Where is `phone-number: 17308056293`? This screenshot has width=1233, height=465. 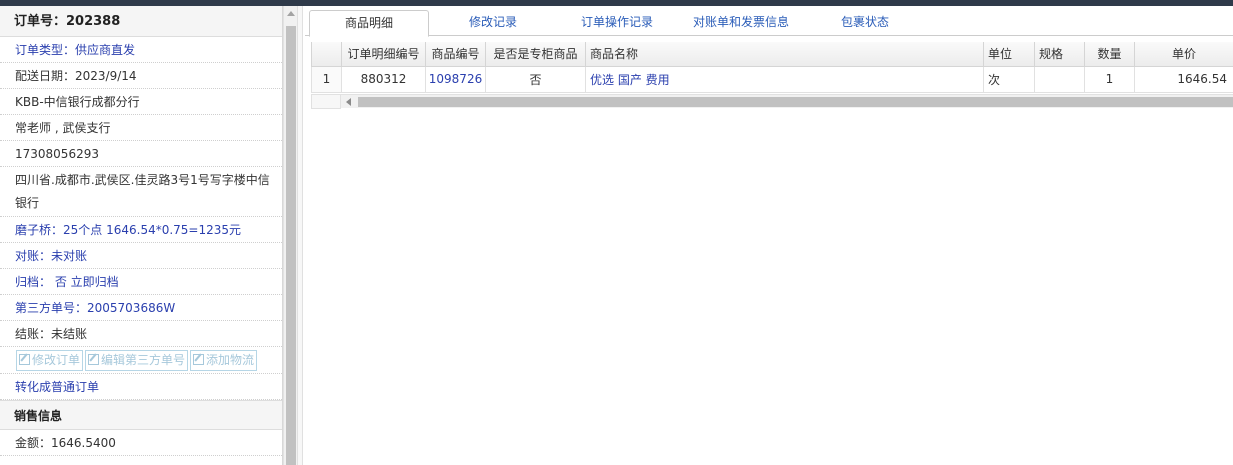 phone-number: 17308056293 is located at coordinates (141, 154).